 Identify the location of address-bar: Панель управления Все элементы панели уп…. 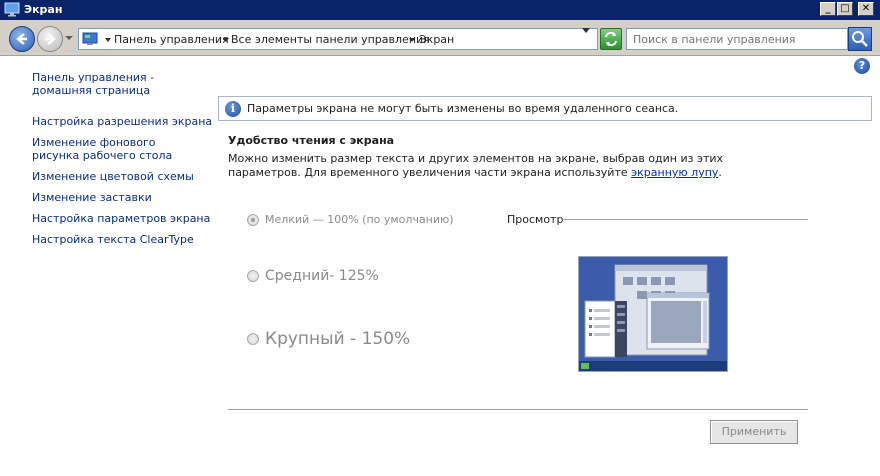
(440, 38).